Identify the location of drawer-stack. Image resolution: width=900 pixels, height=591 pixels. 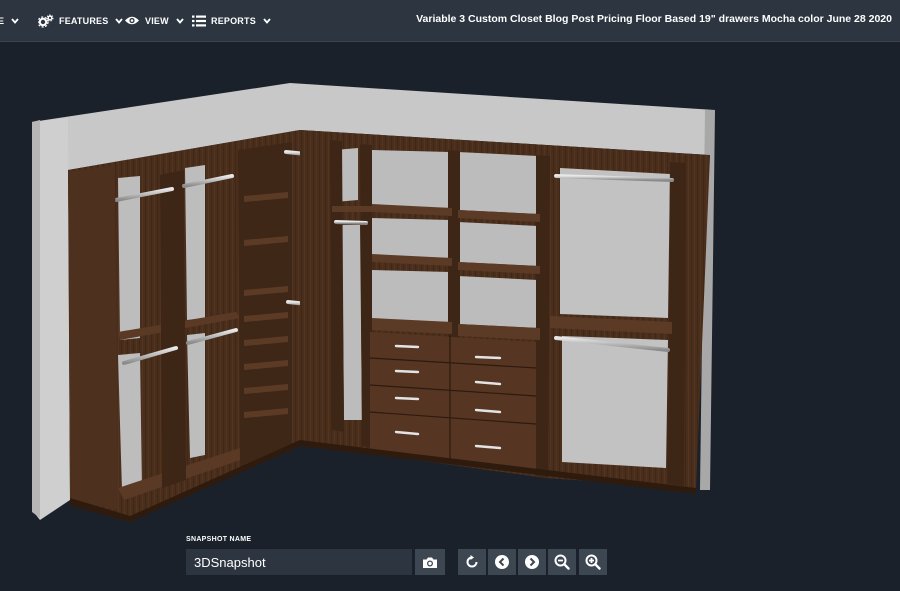
(453, 401).